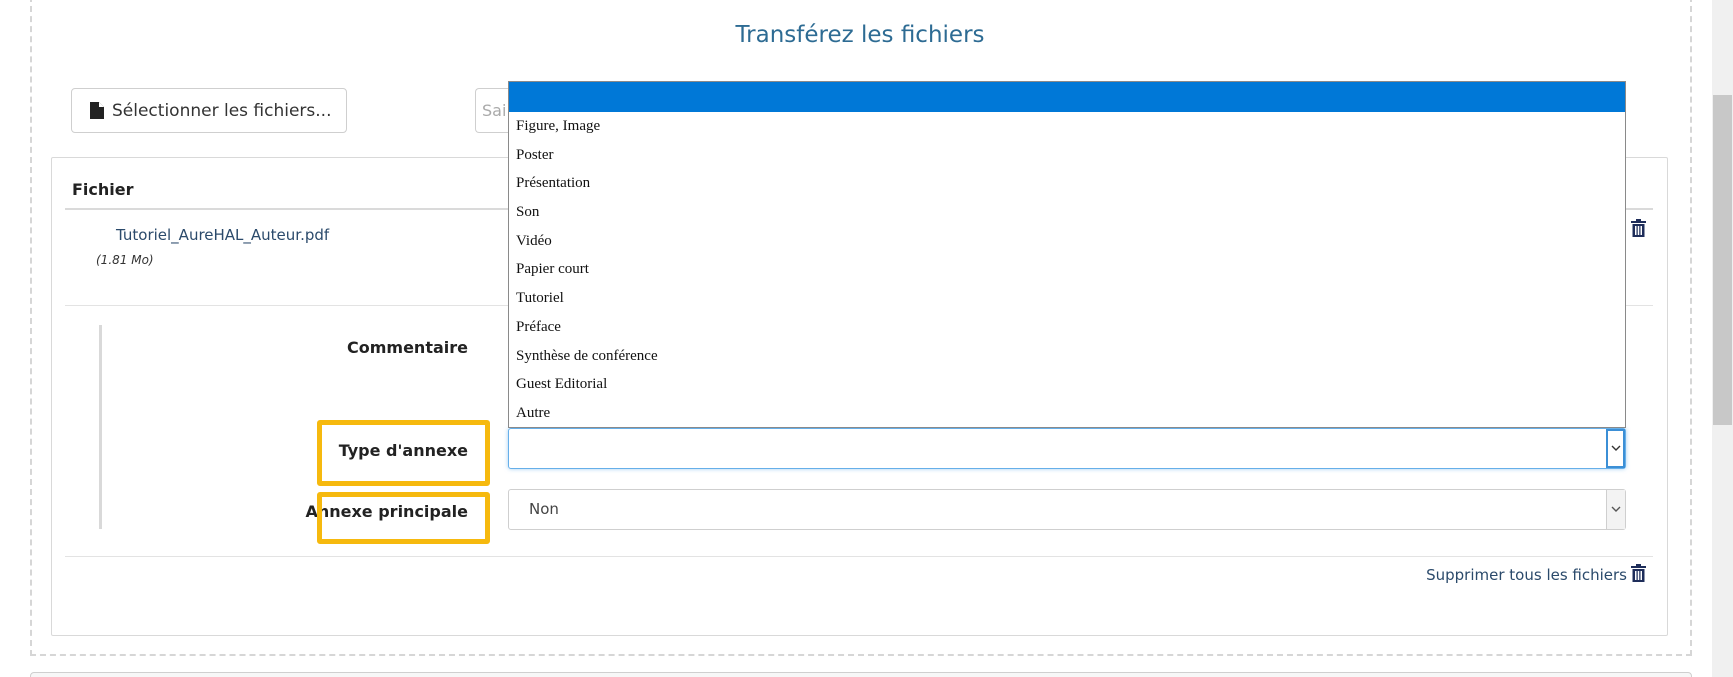 The height and width of the screenshot is (677, 1733). Describe the element at coordinates (1067, 212) in the screenshot. I see `dropdown-option: Son` at that location.